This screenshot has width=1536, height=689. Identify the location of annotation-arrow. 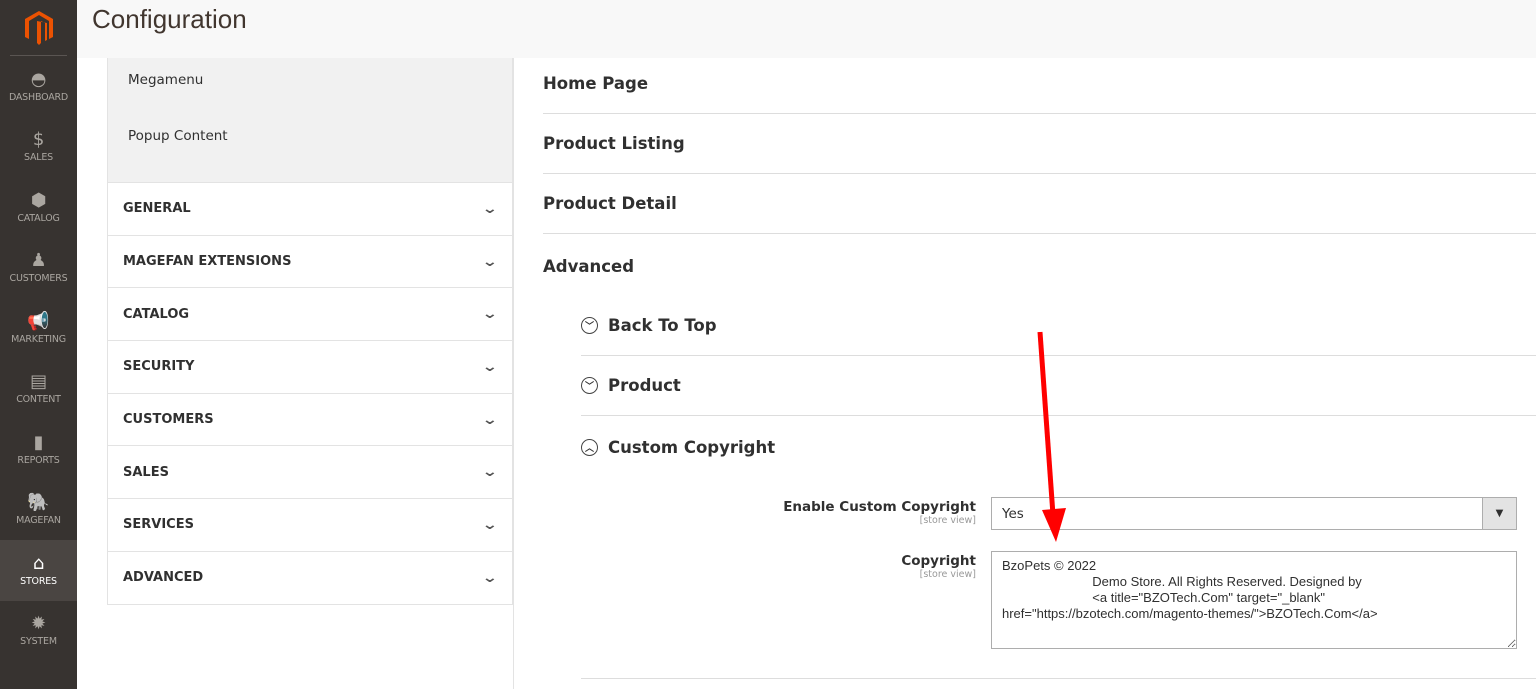
(1051, 436).